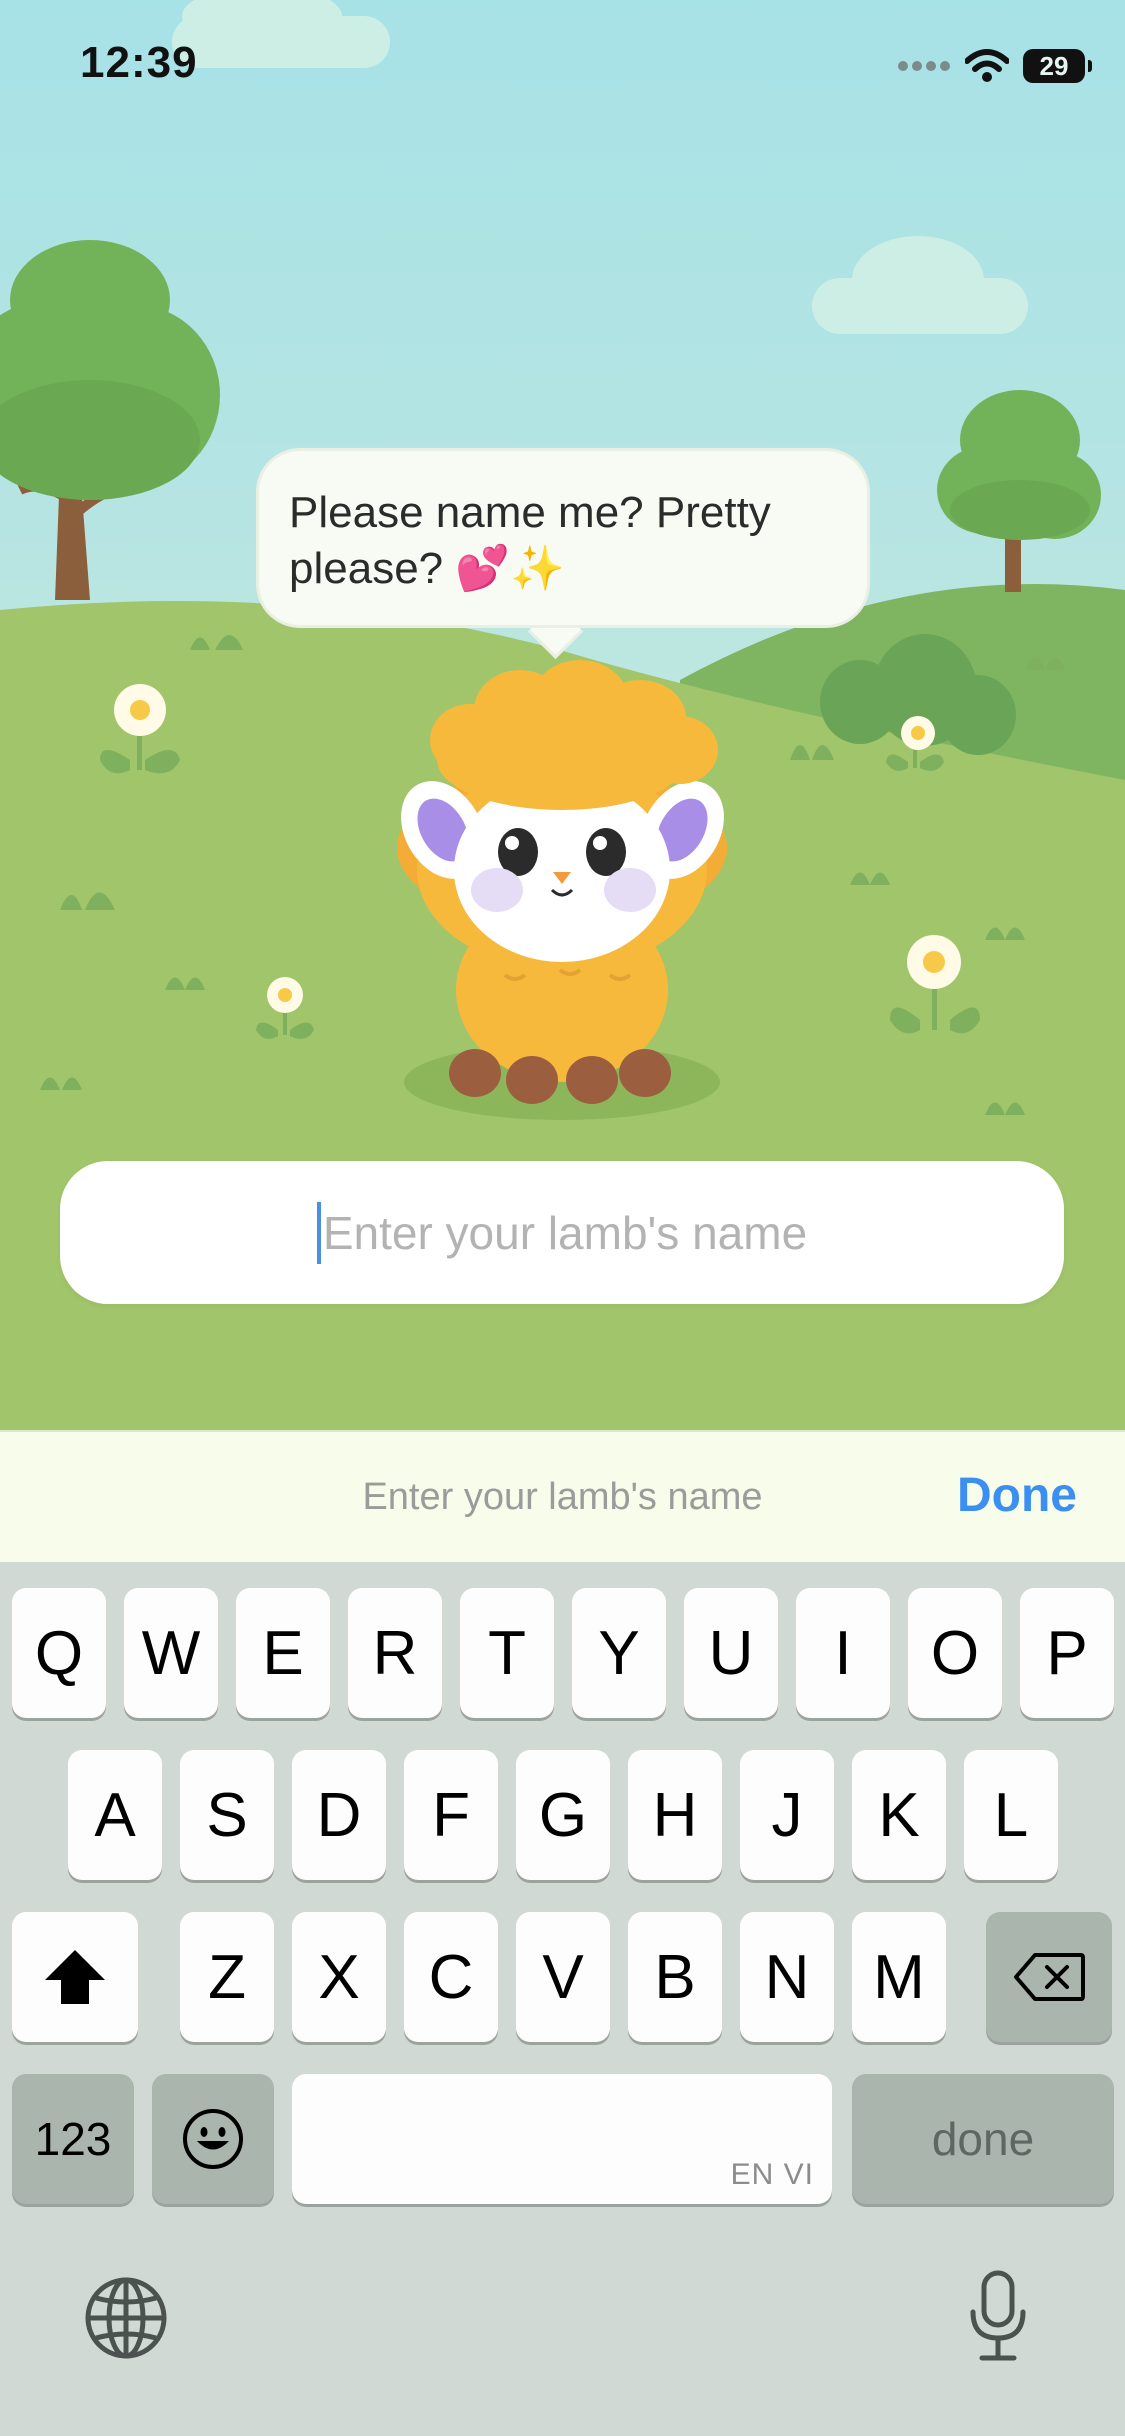 Image resolution: width=1125 pixels, height=2436 pixels. What do you see at coordinates (772, 2174) in the screenshot?
I see `space-language-label: EN VI` at bounding box center [772, 2174].